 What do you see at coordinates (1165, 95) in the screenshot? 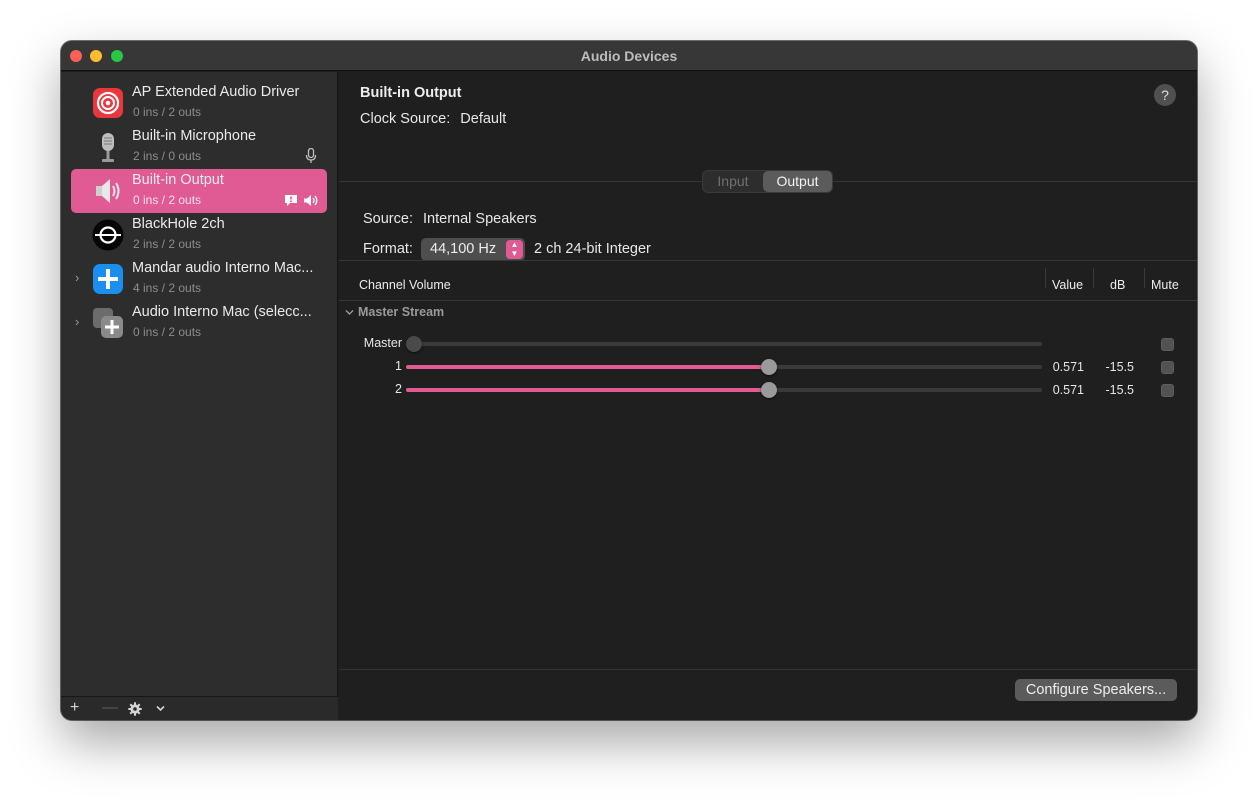
I see `help-button: ?` at bounding box center [1165, 95].